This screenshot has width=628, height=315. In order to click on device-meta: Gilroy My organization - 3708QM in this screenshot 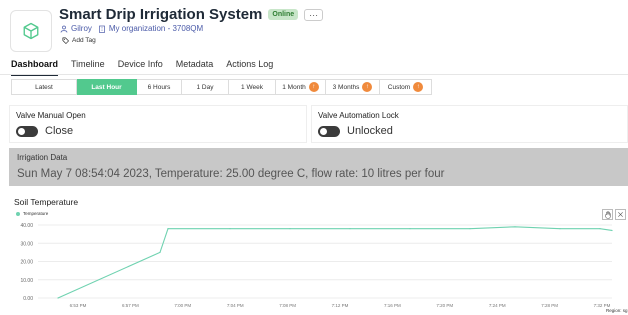, I will do `click(131, 28)`.